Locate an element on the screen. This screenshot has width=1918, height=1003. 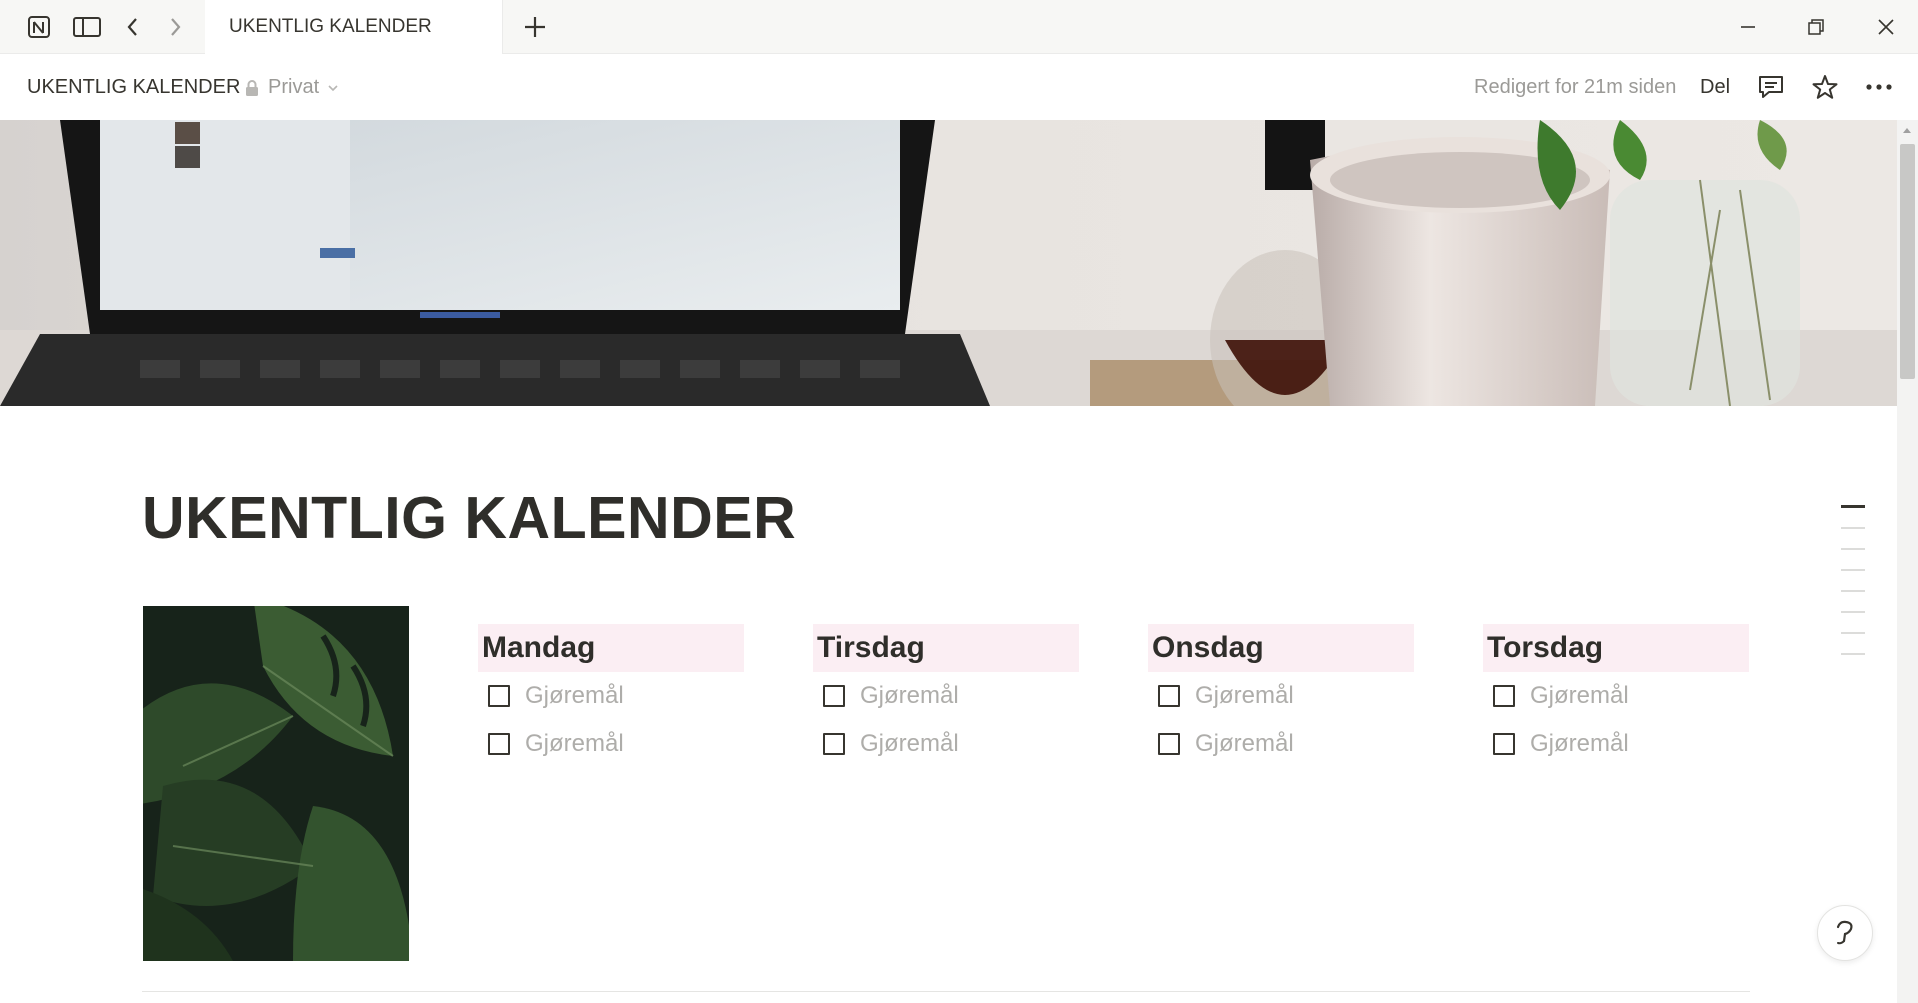
lock-icon is located at coordinates (252, 87).